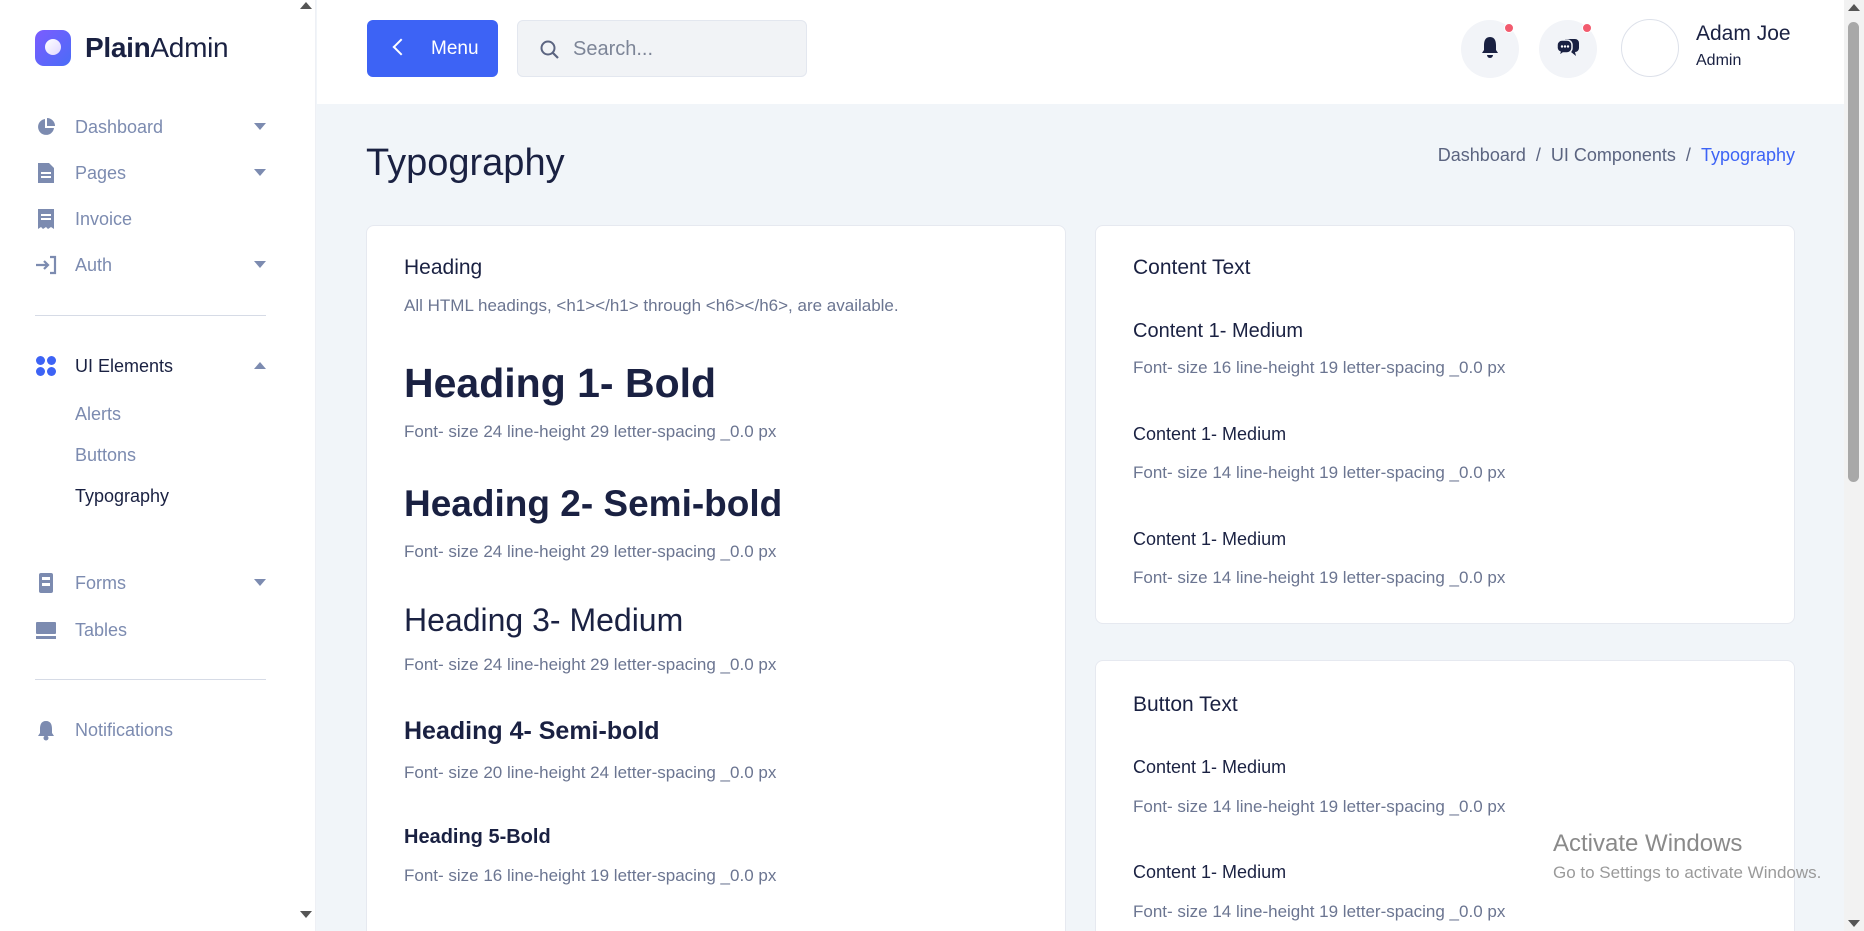 This screenshot has height=931, width=1864. Describe the element at coordinates (306, 5) in the screenshot. I see `sidebar-scroll-up-arrow` at that location.